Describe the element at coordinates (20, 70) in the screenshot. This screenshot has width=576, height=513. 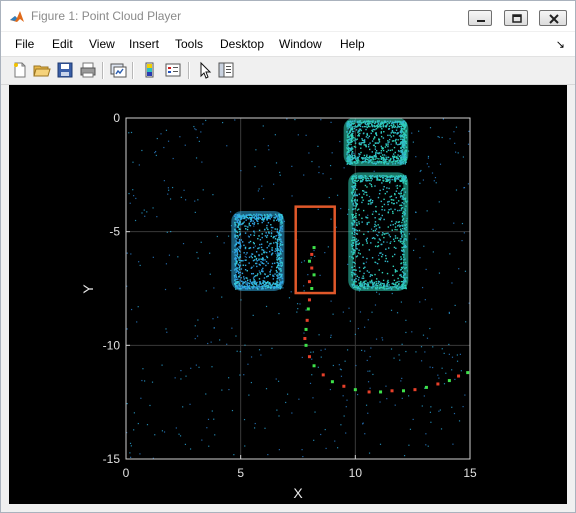
I see `new-figure-icon` at that location.